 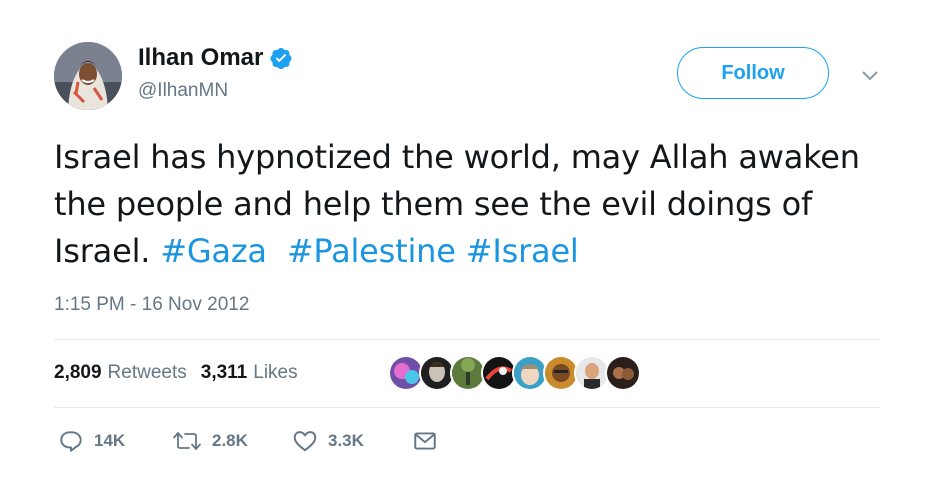 I want to click on avatar, so click(x=88, y=76).